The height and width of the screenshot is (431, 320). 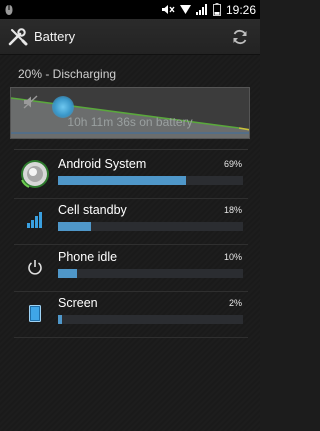 What do you see at coordinates (232, 210) in the screenshot?
I see `usage-item-percent: 18%` at bounding box center [232, 210].